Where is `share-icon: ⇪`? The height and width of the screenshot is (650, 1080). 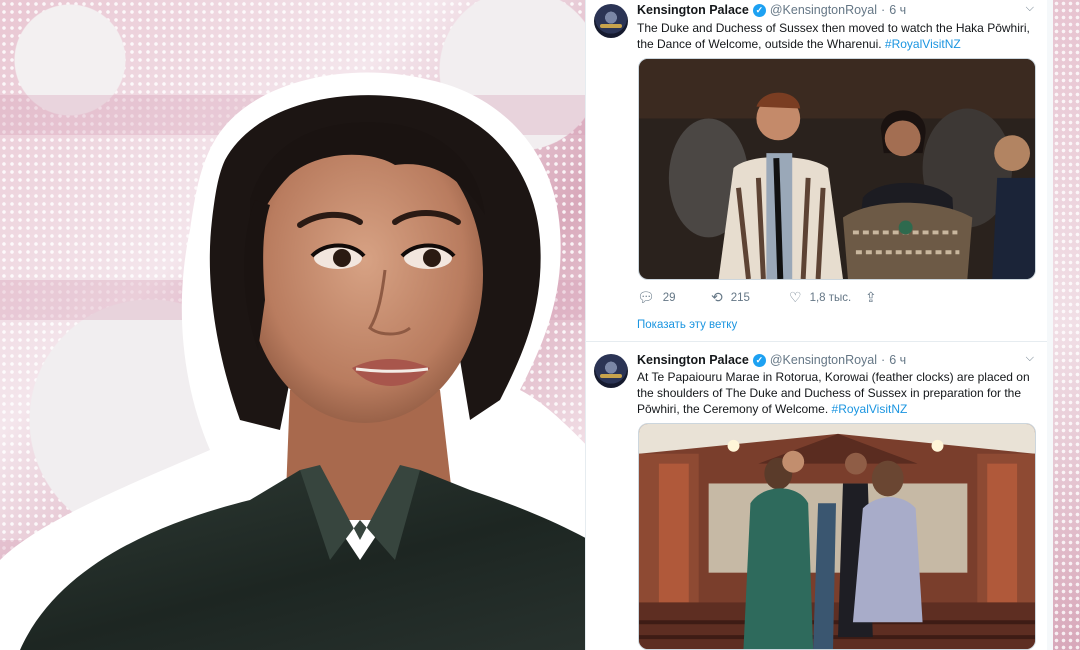 share-icon: ⇪ is located at coordinates (871, 297).